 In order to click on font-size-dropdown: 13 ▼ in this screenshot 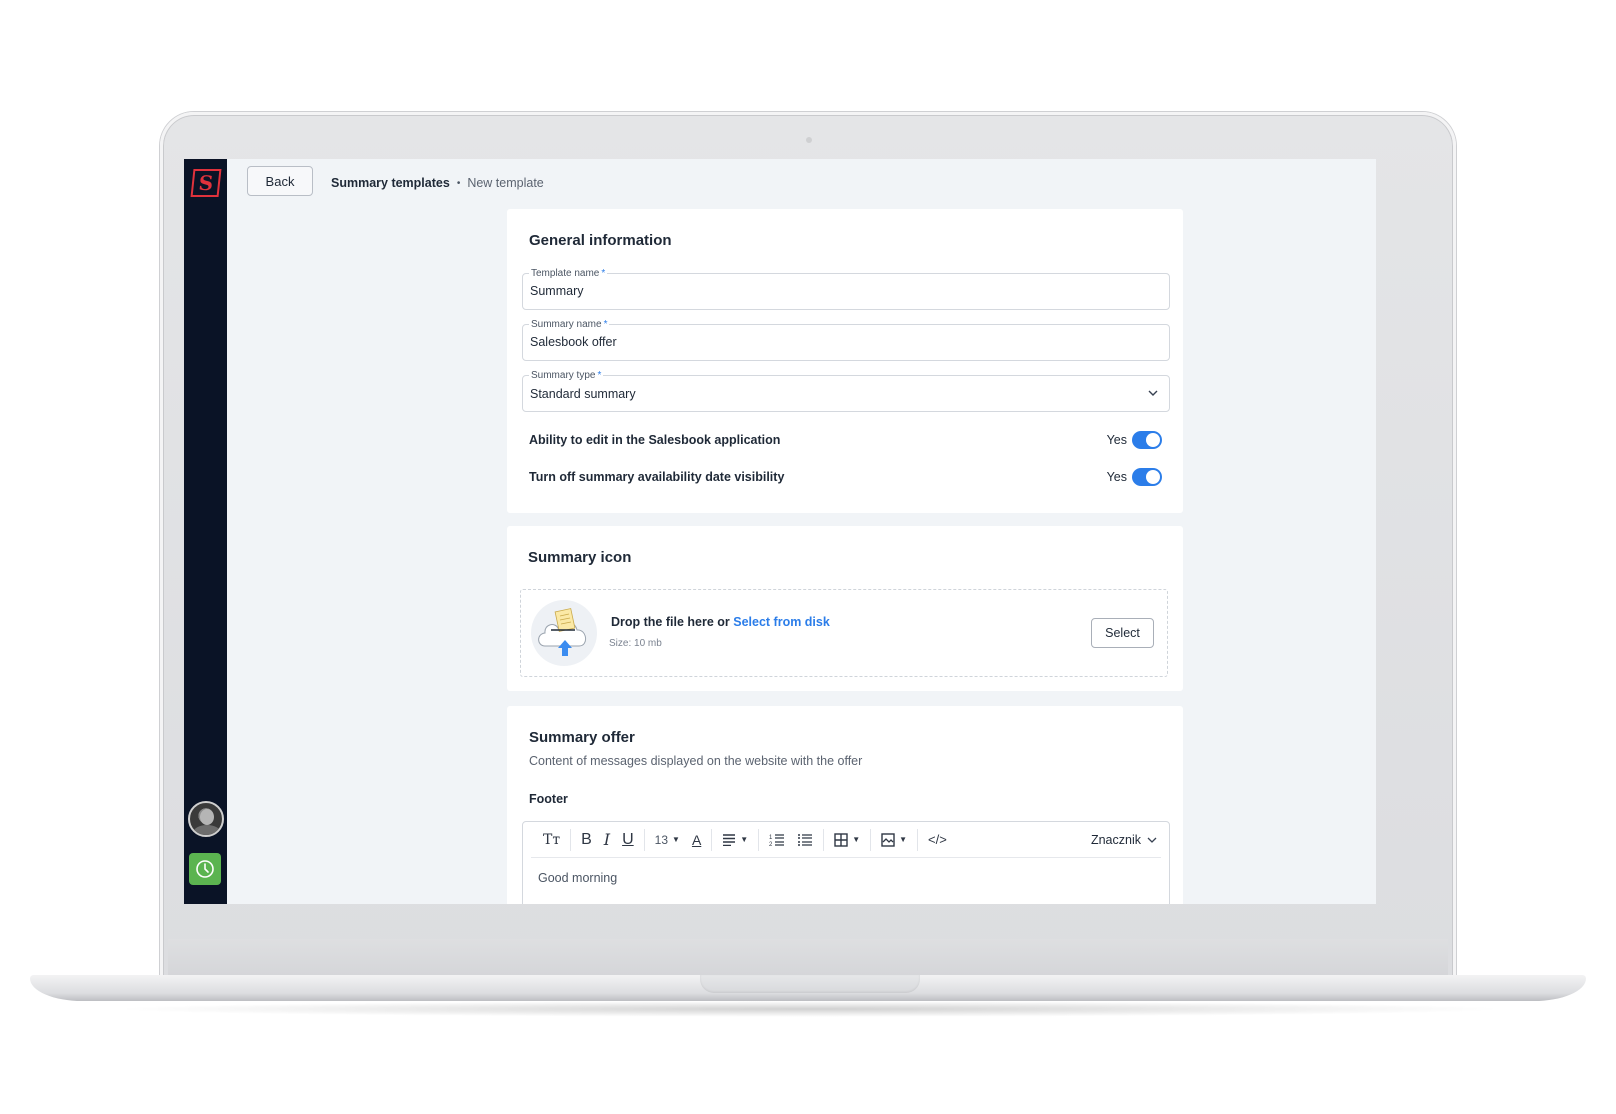, I will do `click(667, 840)`.